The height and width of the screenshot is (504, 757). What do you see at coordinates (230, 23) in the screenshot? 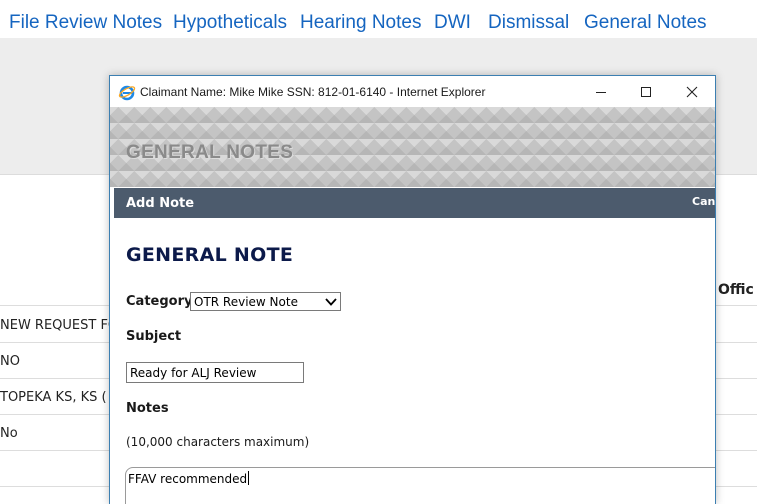
I see `tab-hypotheticals: Hypotheticals` at bounding box center [230, 23].